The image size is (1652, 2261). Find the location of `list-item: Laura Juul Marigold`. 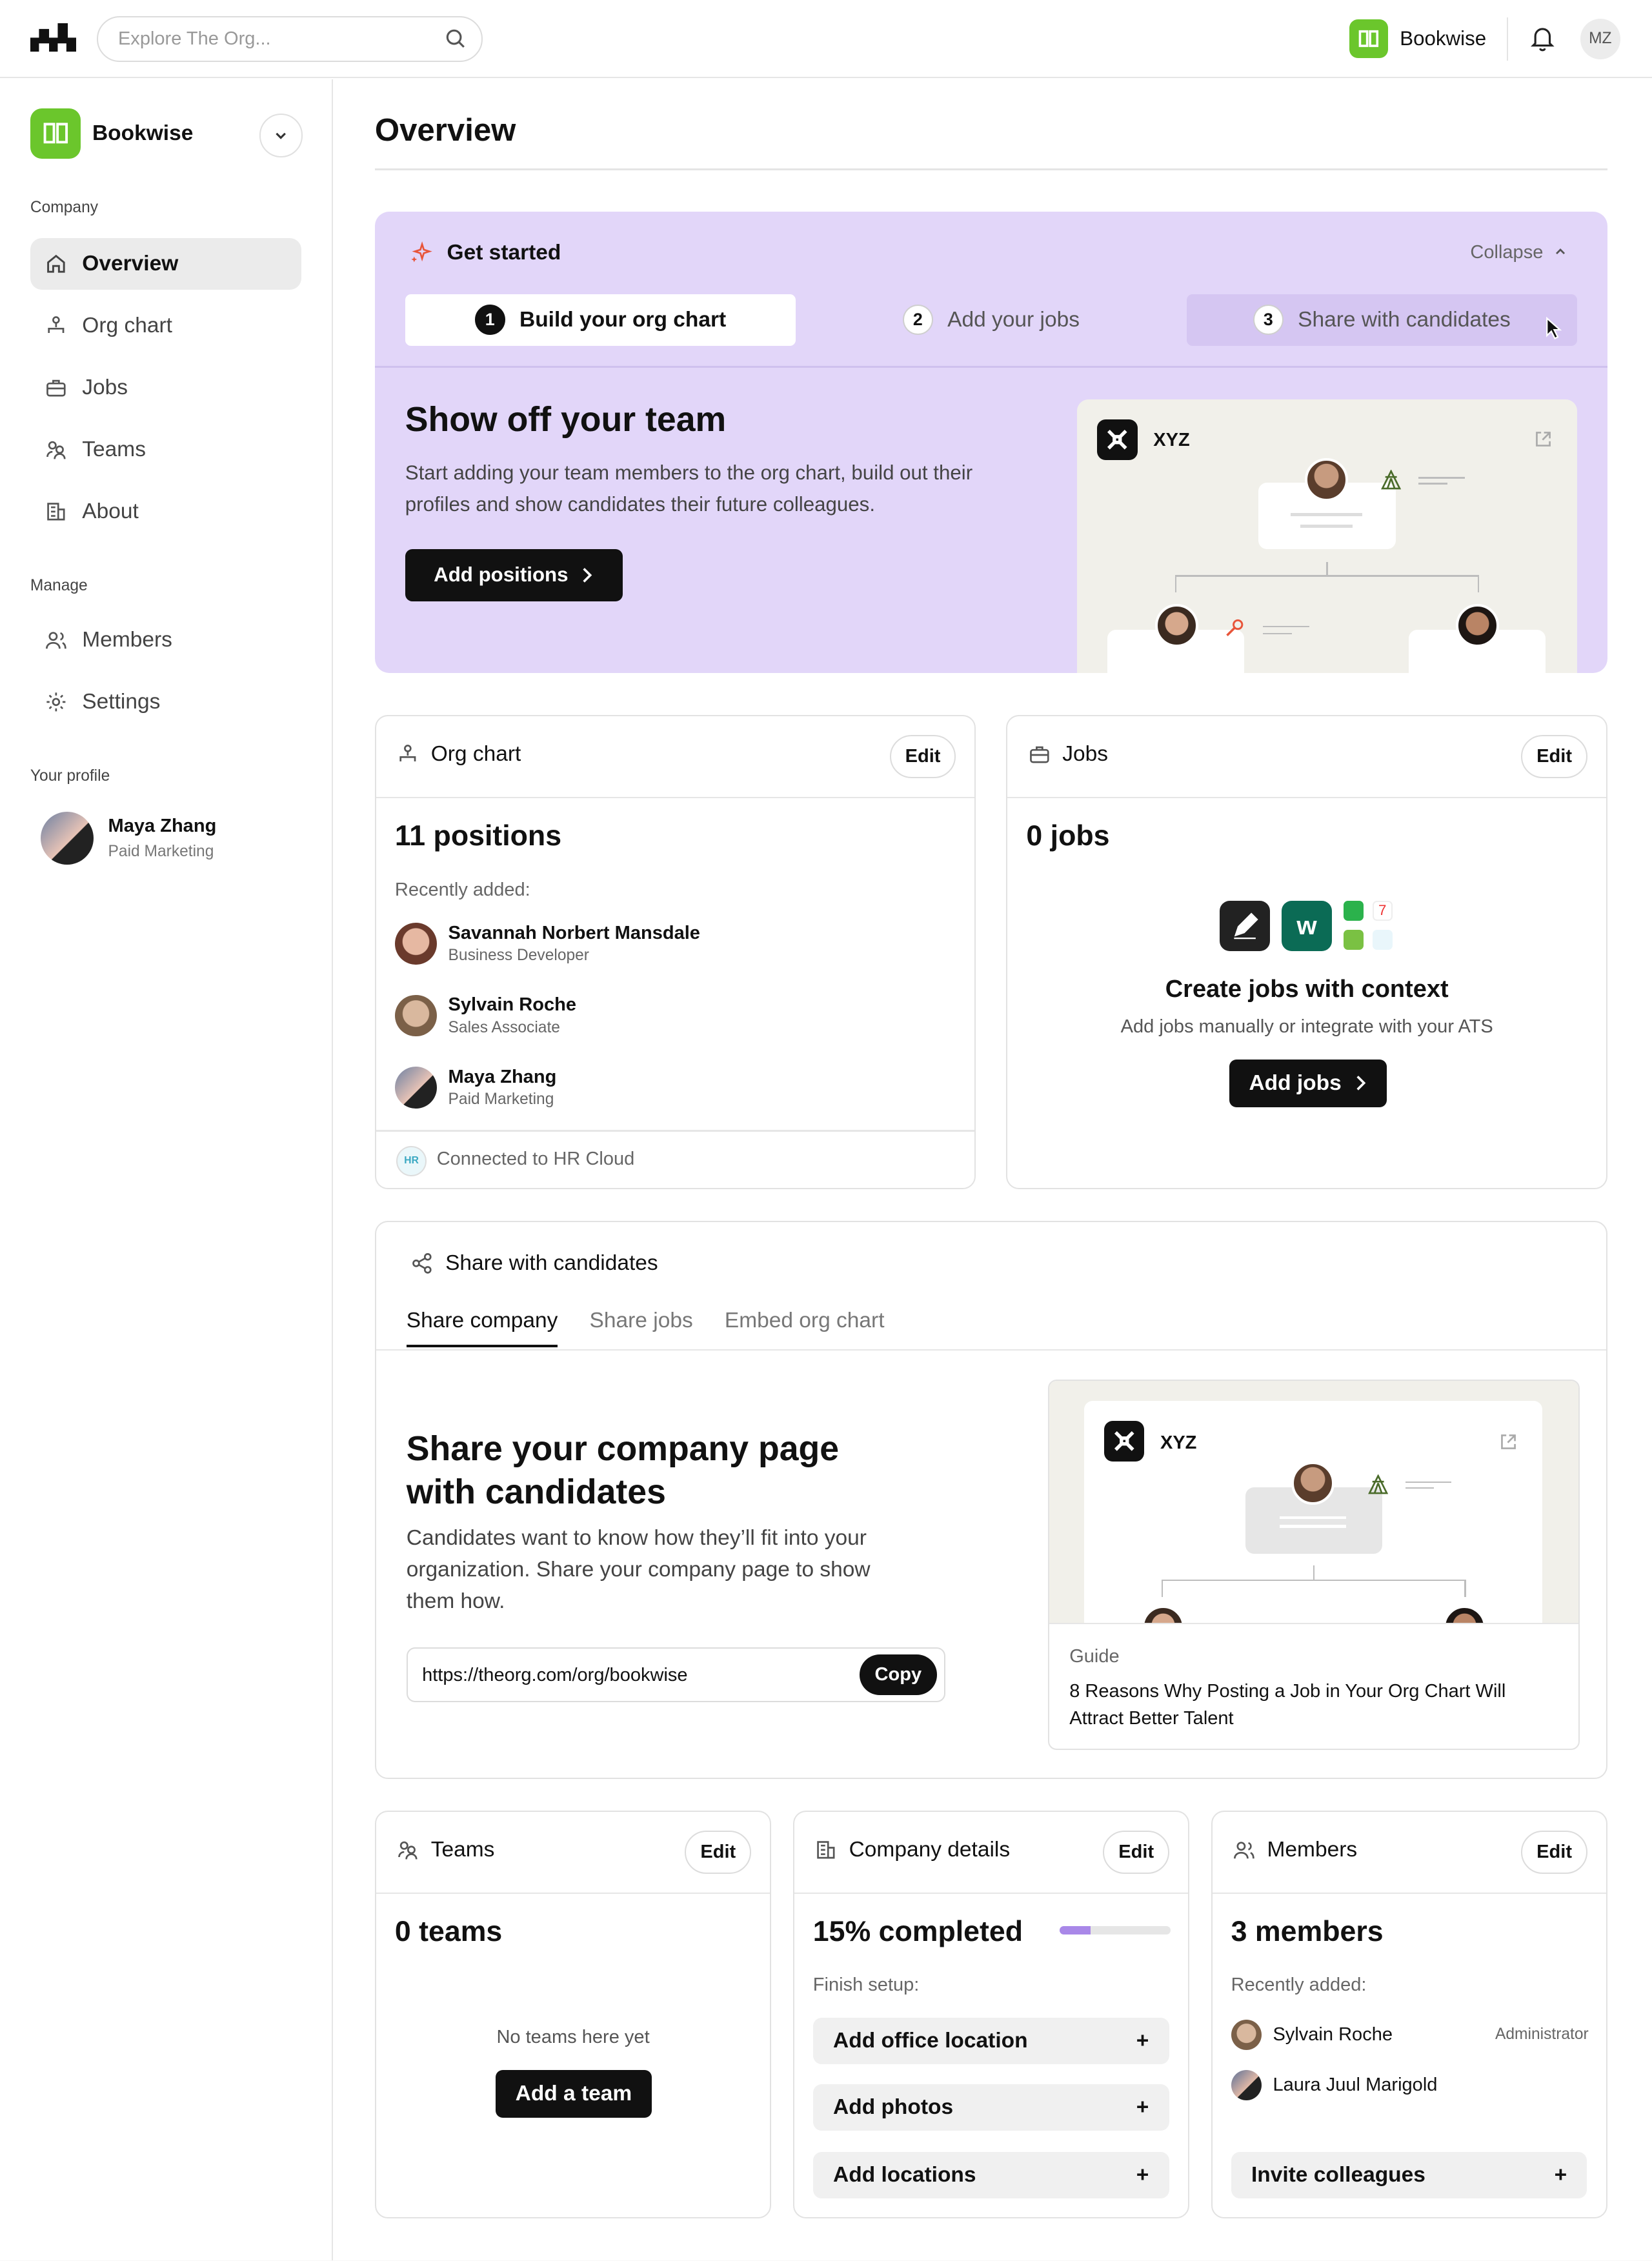

list-item: Laura Juul Marigold is located at coordinates (1410, 2084).